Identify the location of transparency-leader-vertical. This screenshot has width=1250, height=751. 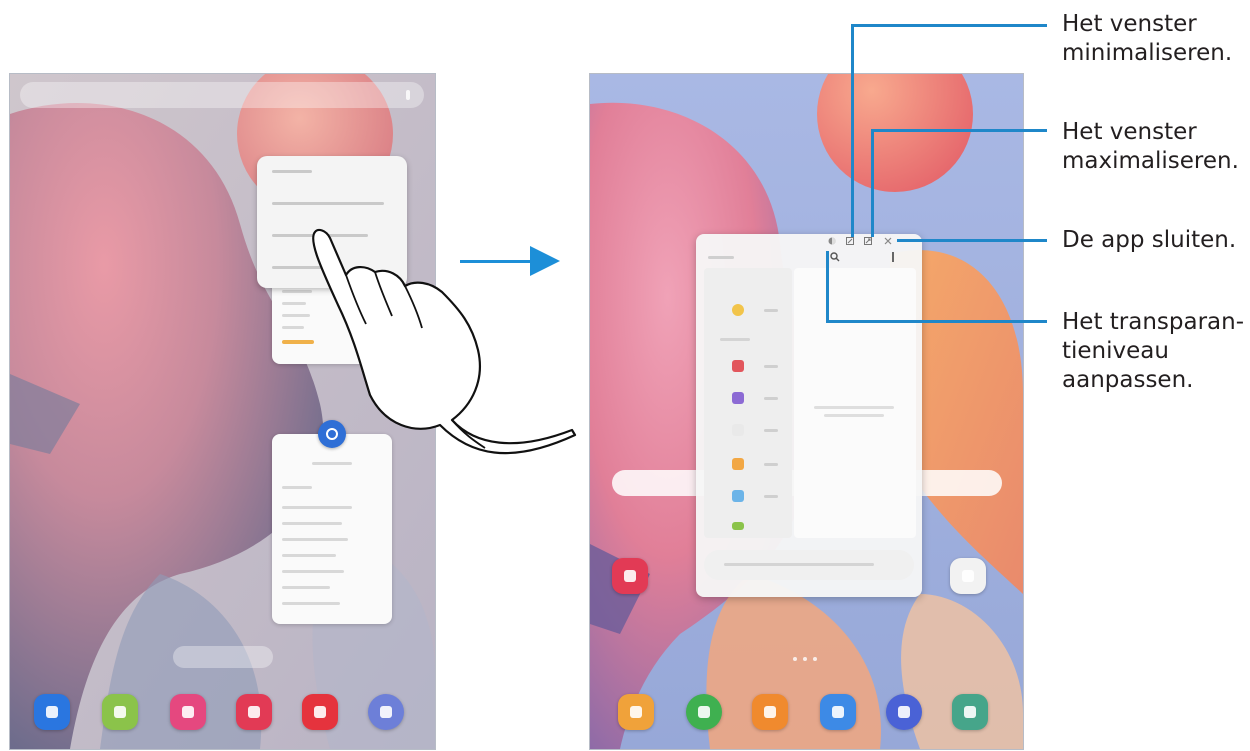
(827, 287).